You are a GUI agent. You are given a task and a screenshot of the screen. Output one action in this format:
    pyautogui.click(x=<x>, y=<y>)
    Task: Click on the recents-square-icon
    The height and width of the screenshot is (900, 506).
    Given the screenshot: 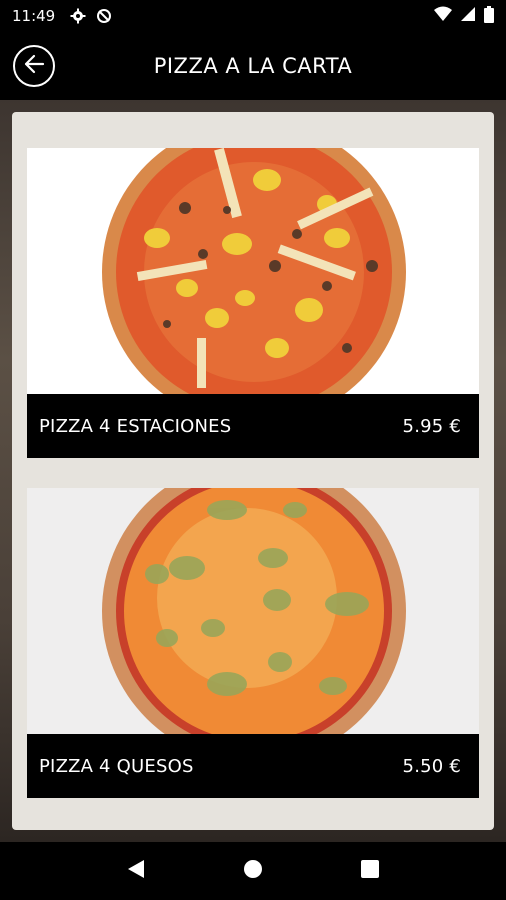 What is the action you would take?
    pyautogui.click(x=369, y=871)
    